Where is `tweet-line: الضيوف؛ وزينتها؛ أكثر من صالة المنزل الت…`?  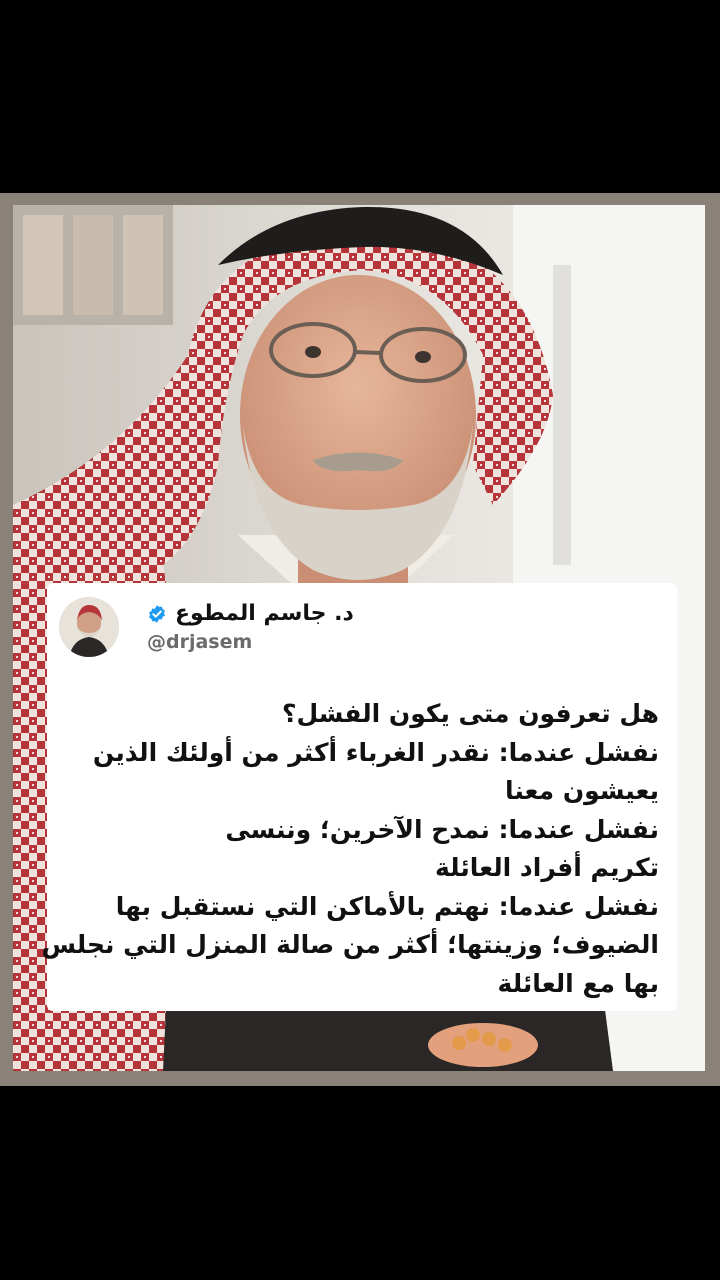 tweet-line: الضيوف؛ وزينتها؛ أكثر من صالة المنزل الت… is located at coordinates (350, 944).